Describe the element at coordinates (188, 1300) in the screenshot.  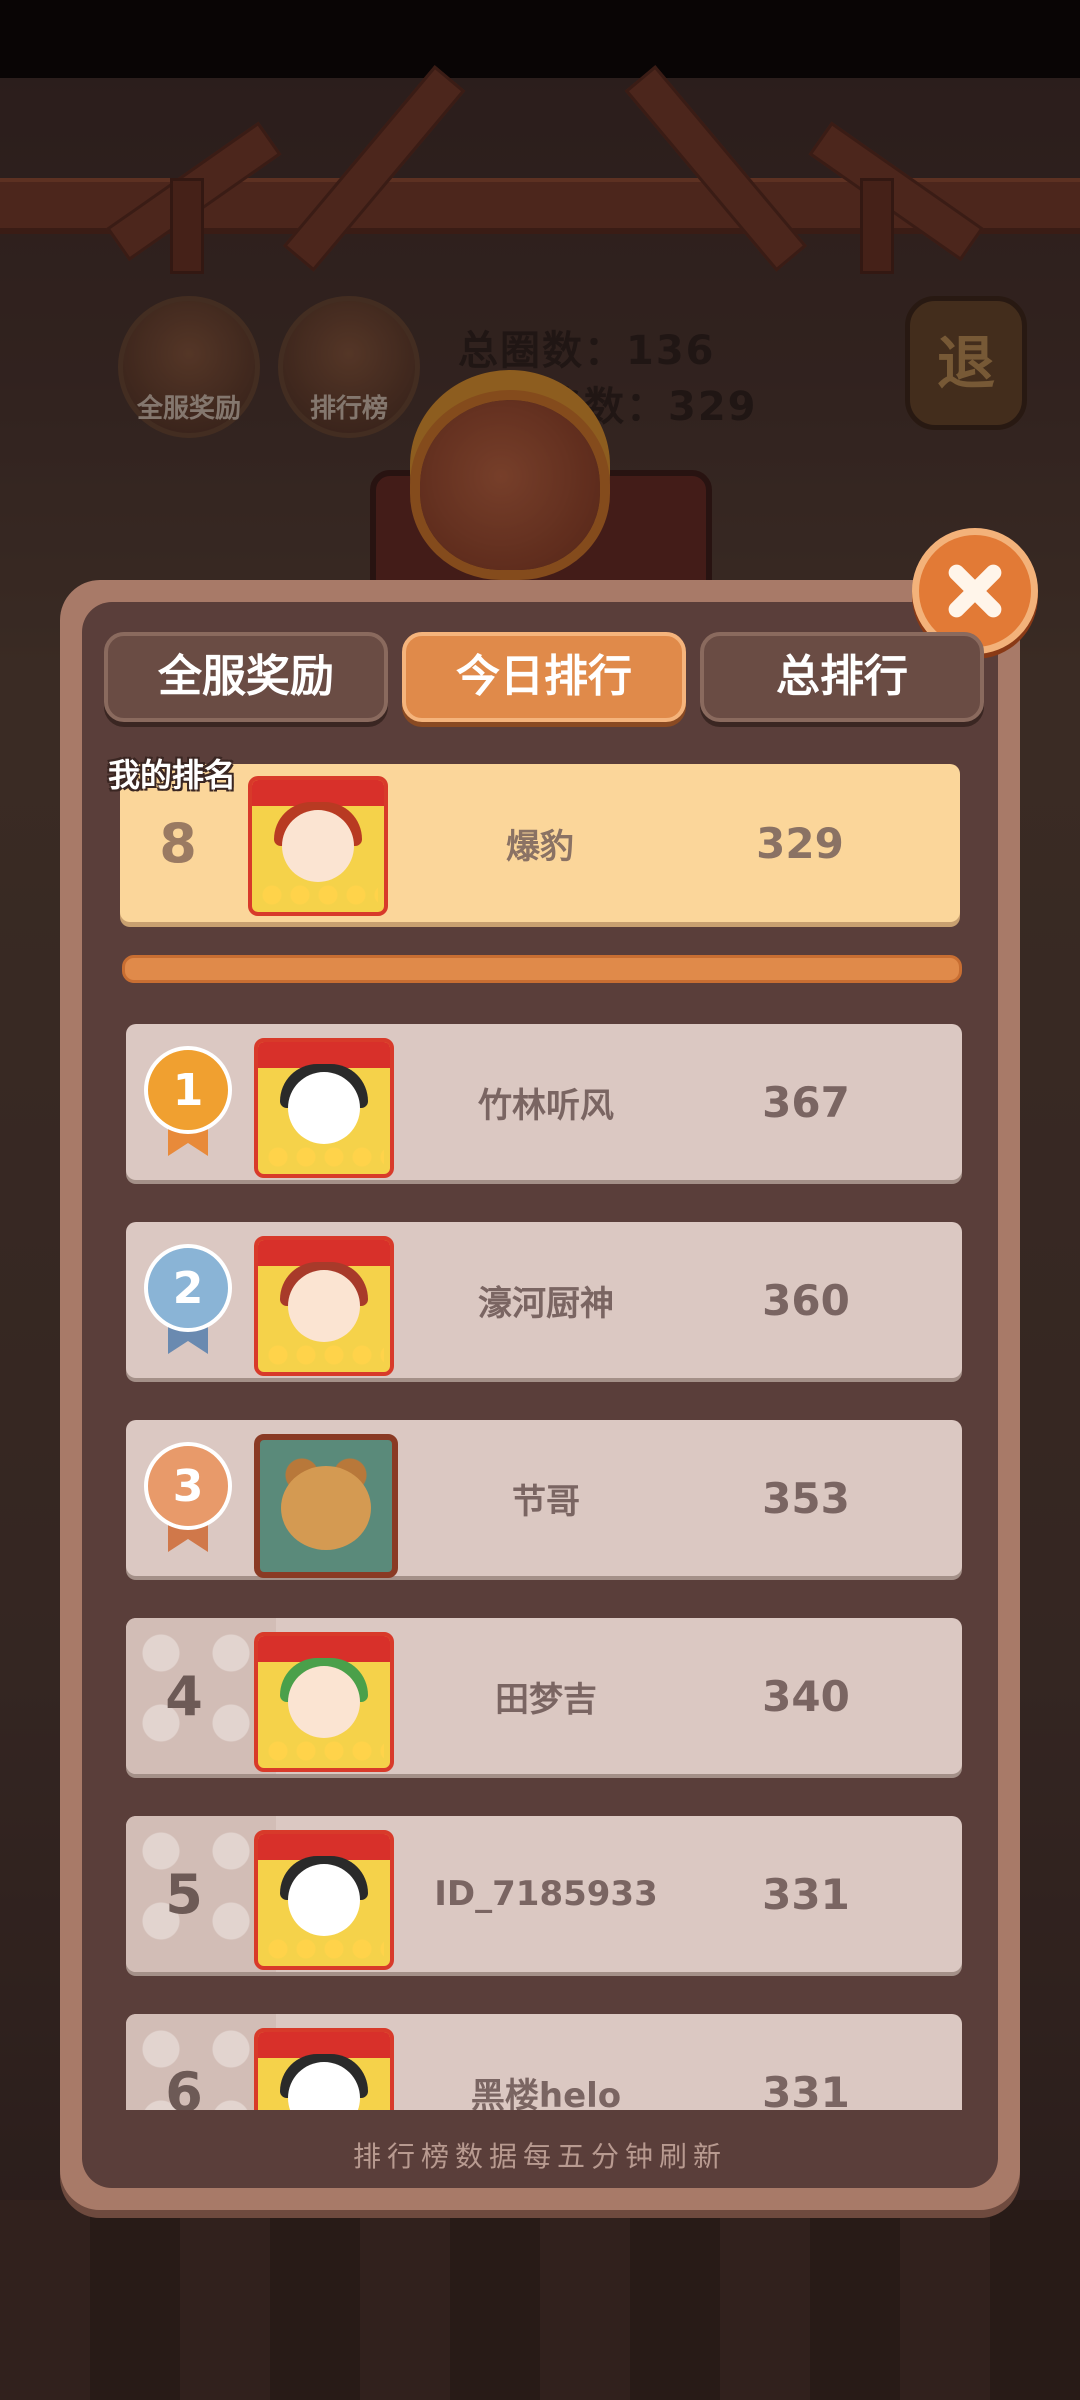
I see `silver-medal-icon: 2` at that location.